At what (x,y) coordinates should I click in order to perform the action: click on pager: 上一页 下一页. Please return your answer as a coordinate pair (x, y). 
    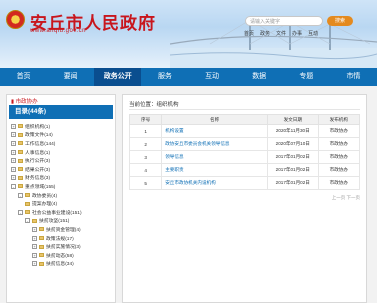
    Looking at the image, I should click on (244, 198).